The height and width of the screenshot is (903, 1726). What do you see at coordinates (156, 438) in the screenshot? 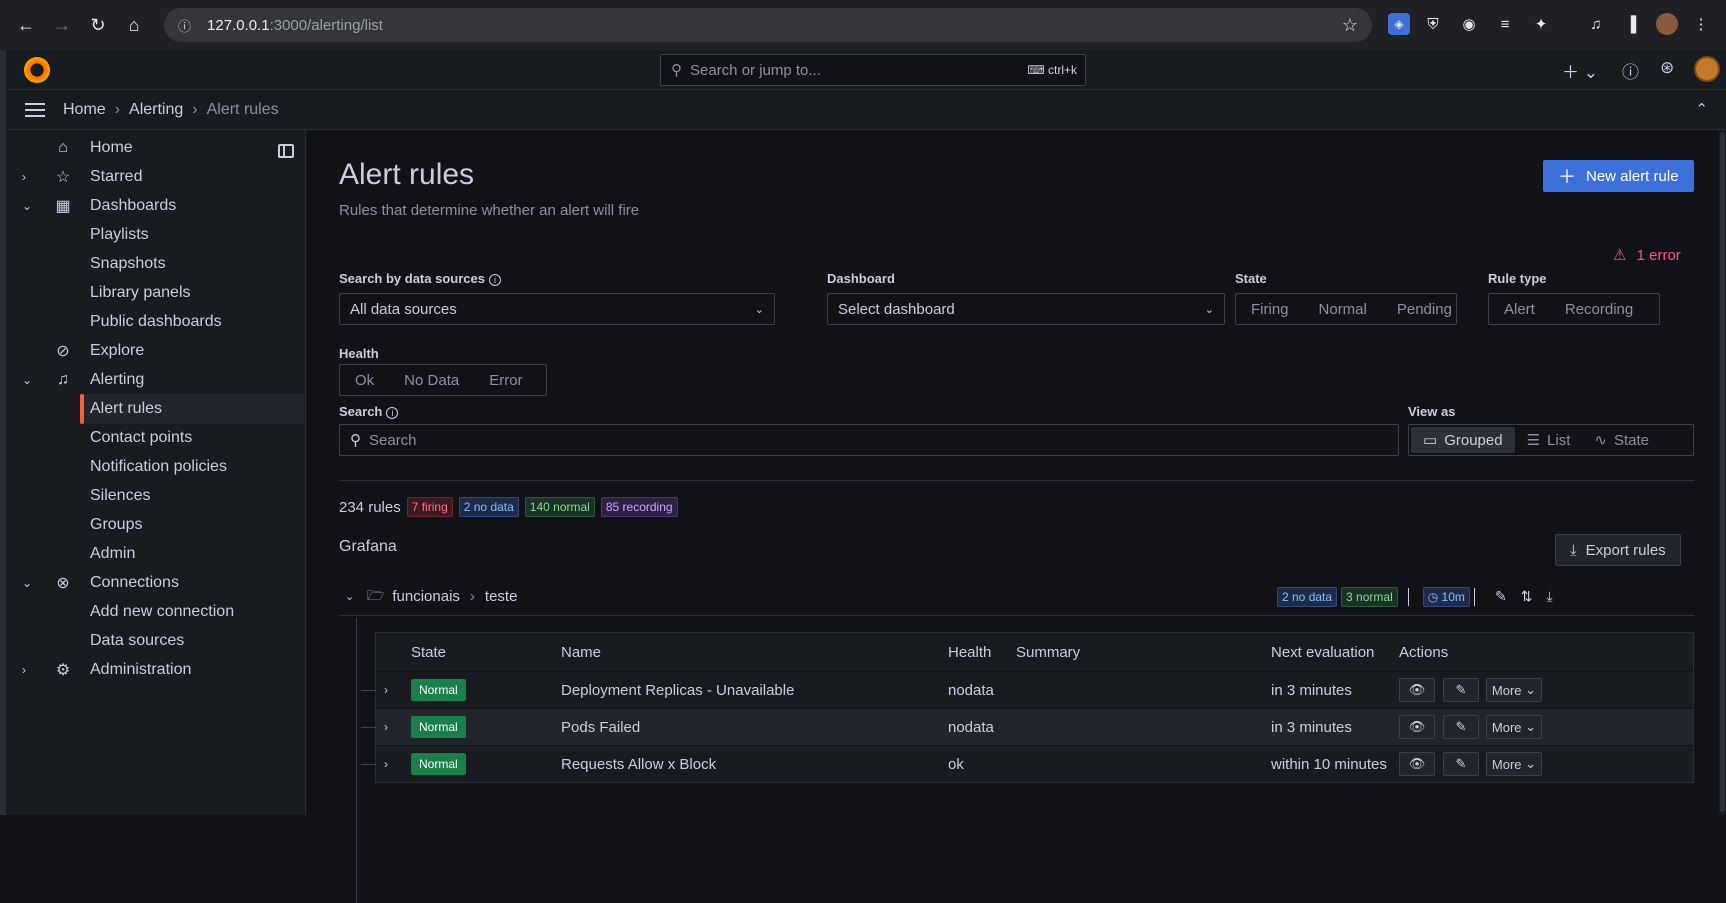
I see `sidebar-item-contact-points: Contact points` at bounding box center [156, 438].